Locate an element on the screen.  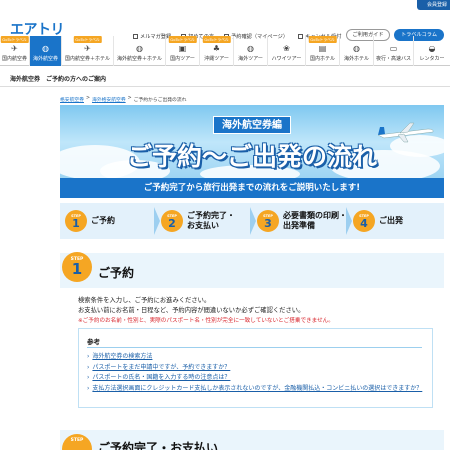
section-title: ご予約完了・お支払い is located at coordinates (158, 445).